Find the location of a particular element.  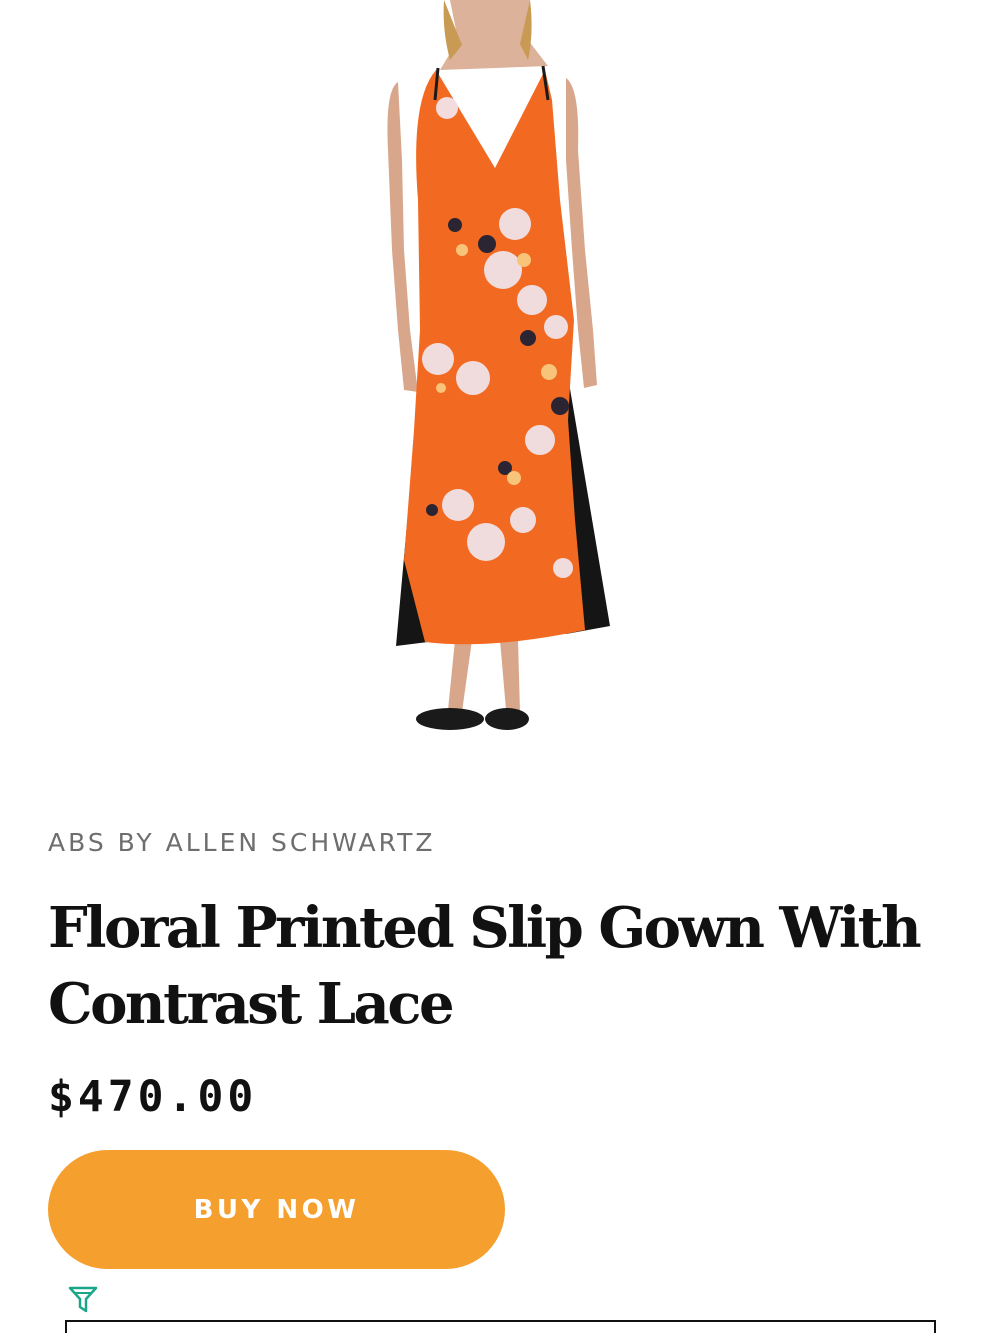

dress-photo is located at coordinates (498, 365).